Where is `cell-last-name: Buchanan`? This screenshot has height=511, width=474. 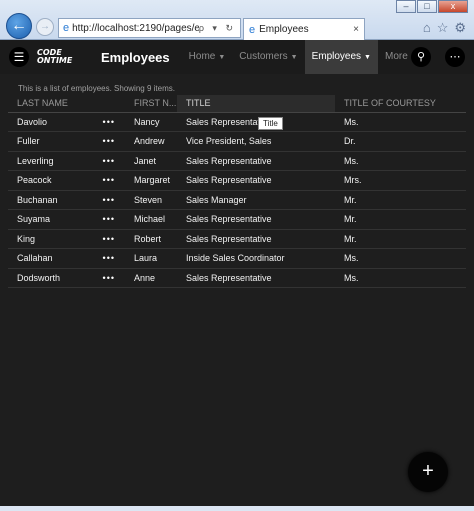
cell-last-name: Buchanan is located at coordinates (49, 200).